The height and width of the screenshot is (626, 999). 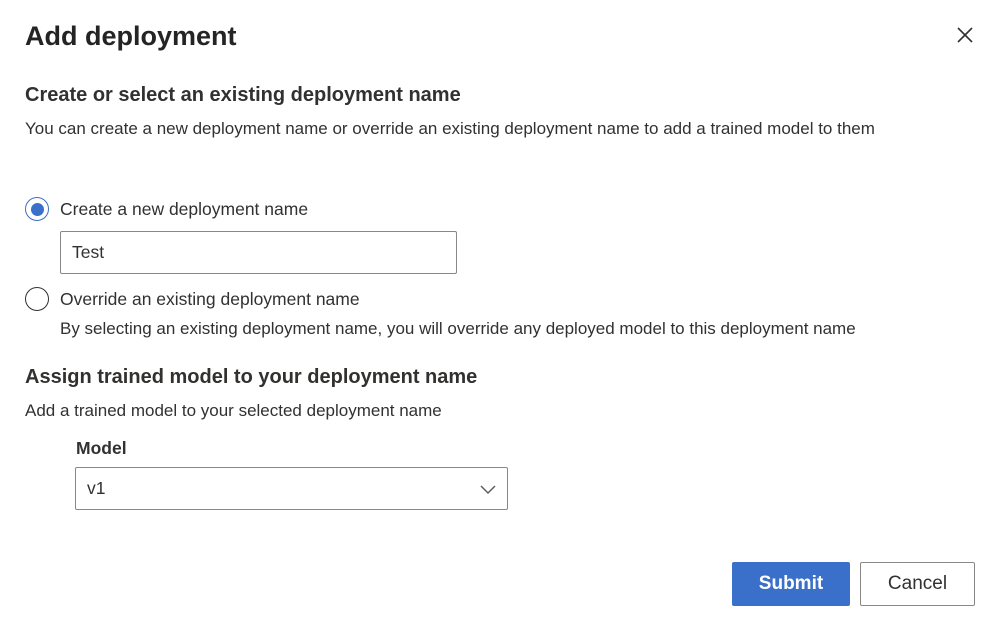 What do you see at coordinates (131, 36) in the screenshot?
I see `dialog-title: Add deployment` at bounding box center [131, 36].